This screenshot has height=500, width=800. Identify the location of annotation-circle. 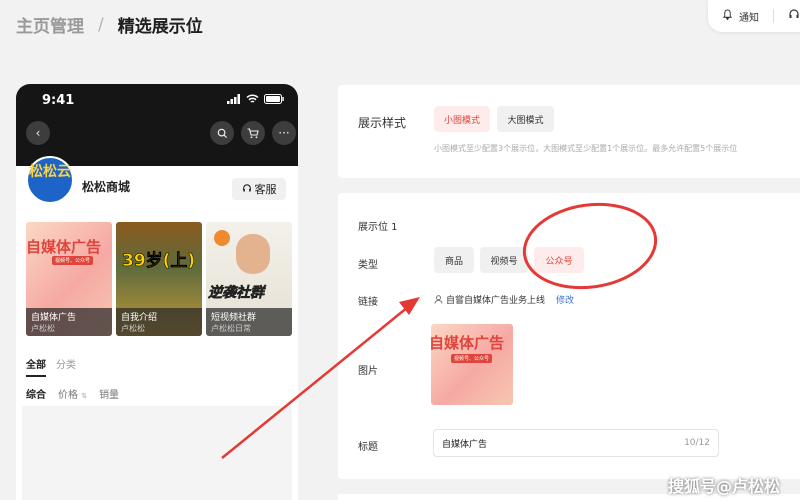
(590, 246).